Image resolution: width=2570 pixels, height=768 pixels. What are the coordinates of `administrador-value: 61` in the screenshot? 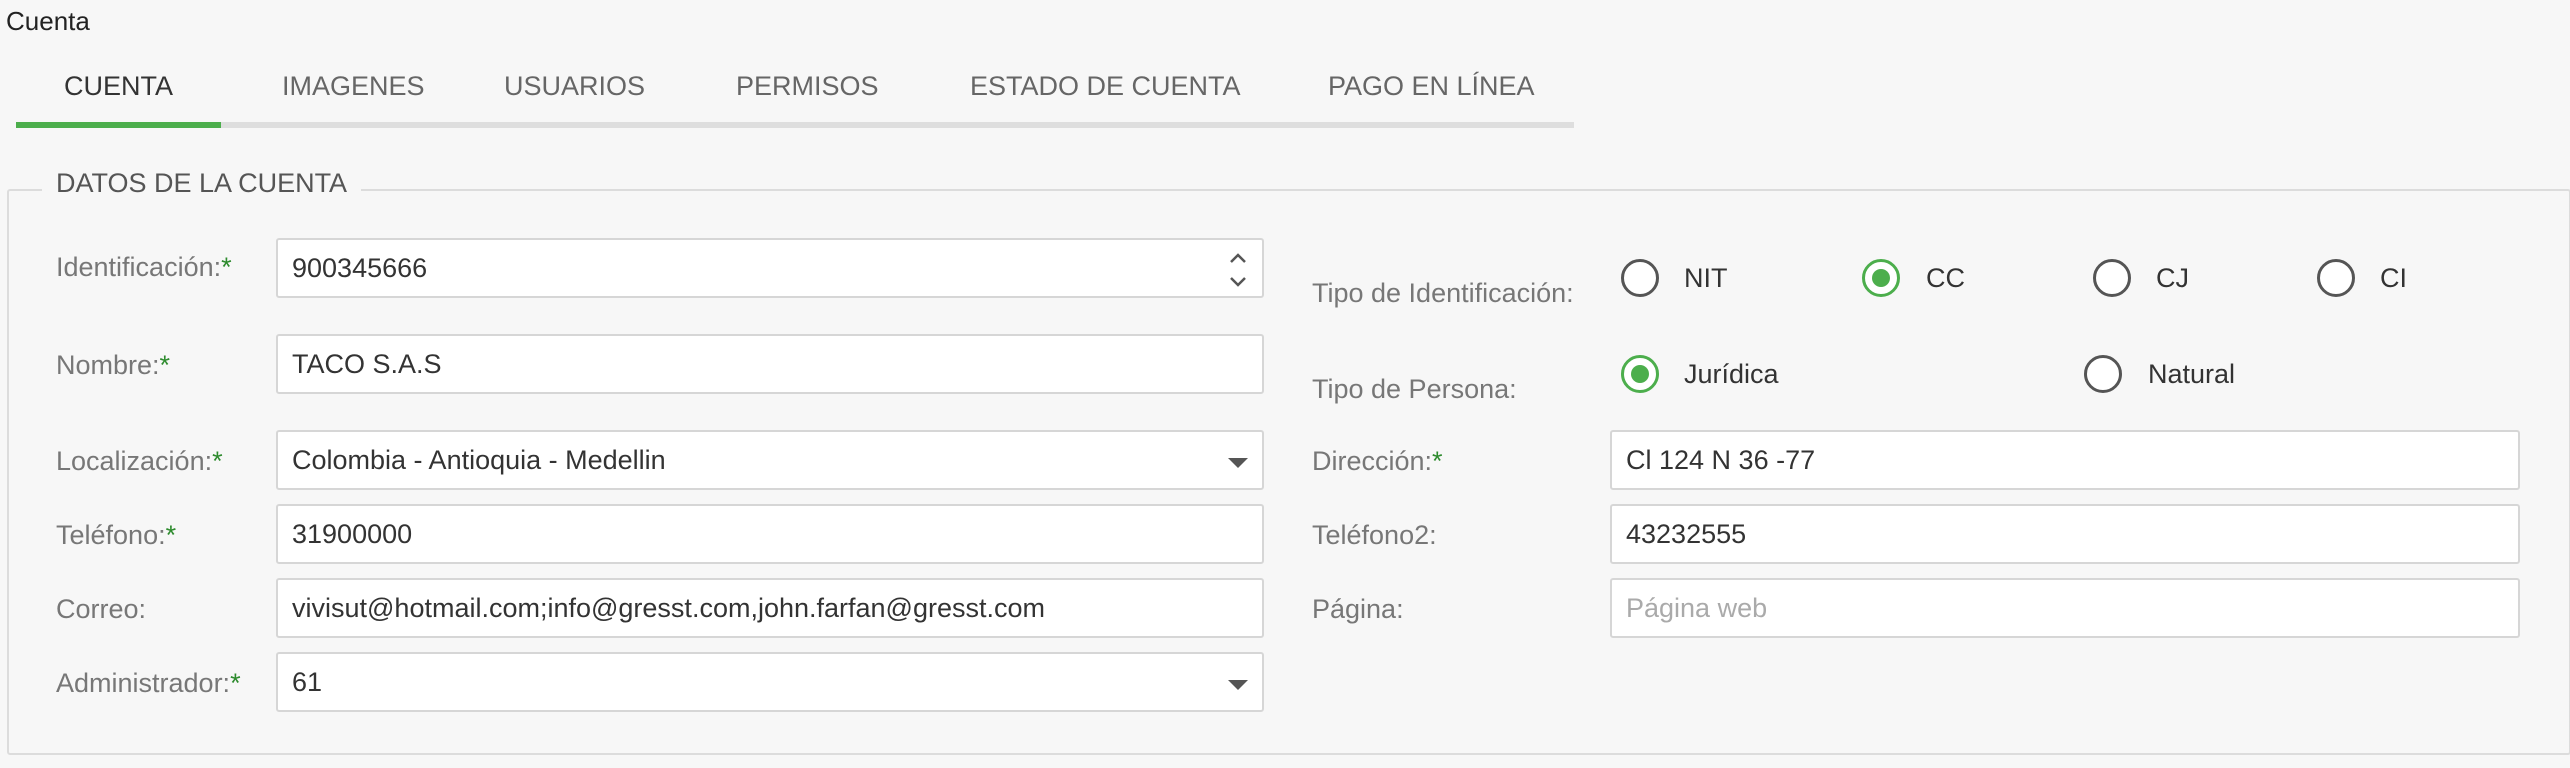 It's located at (307, 682).